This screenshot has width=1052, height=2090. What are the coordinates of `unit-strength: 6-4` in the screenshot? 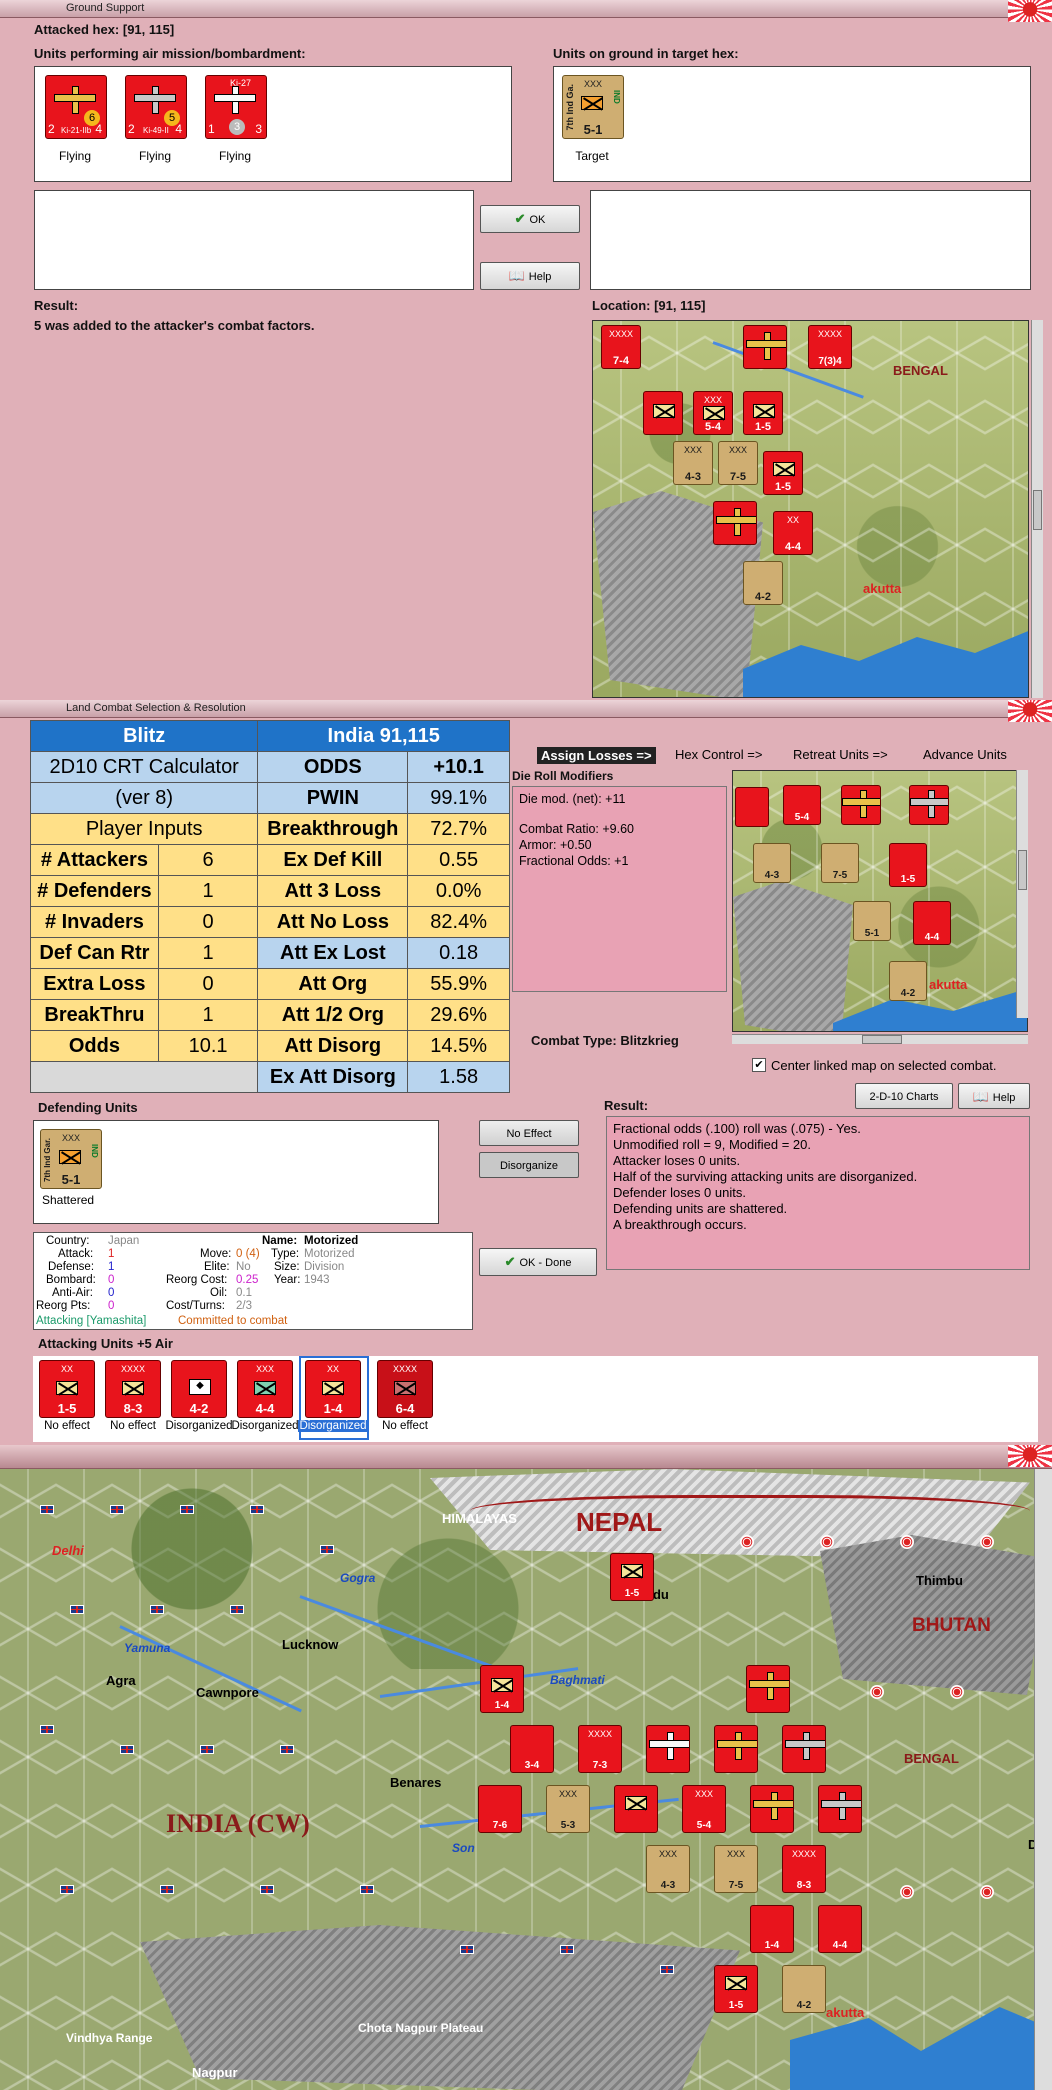 It's located at (405, 1408).